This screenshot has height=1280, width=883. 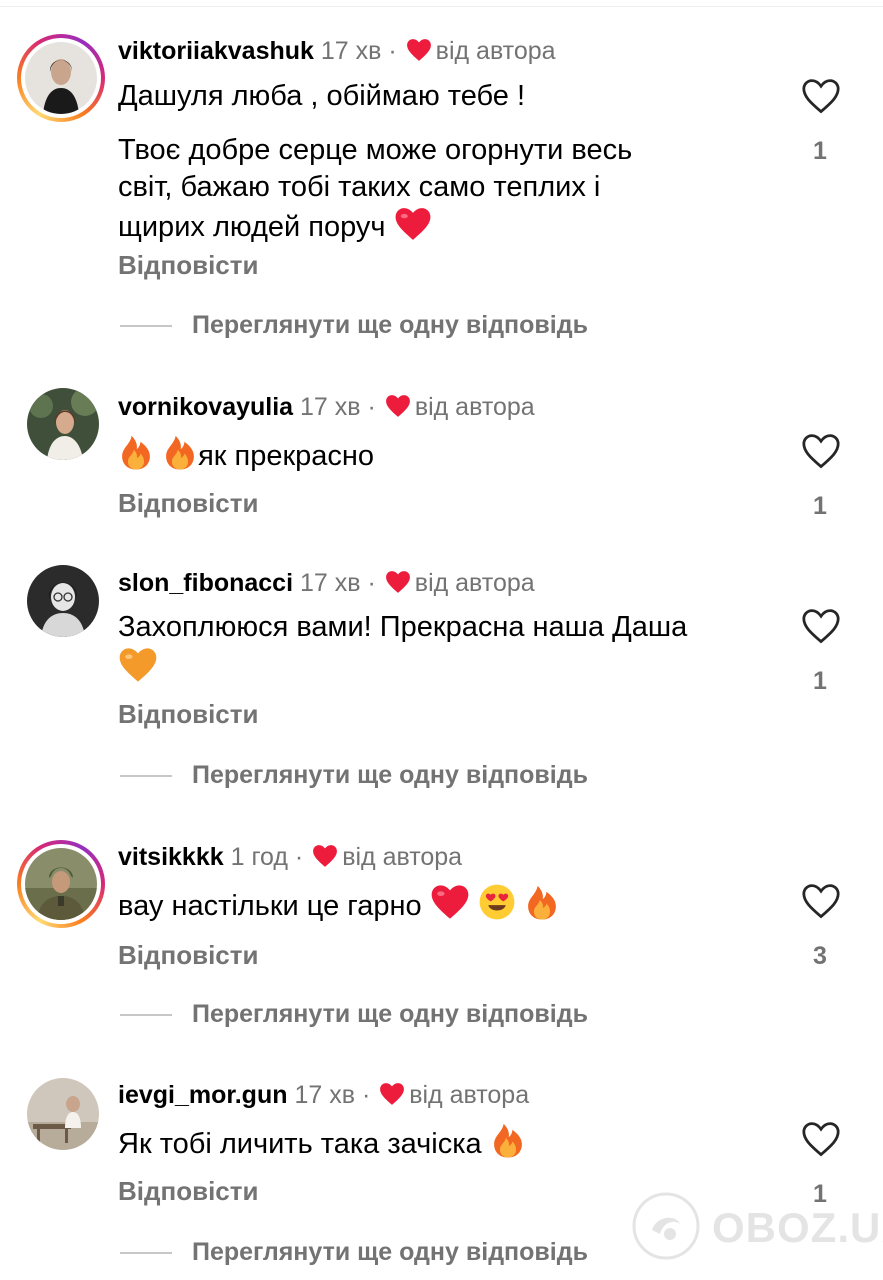 What do you see at coordinates (259, 857) in the screenshot?
I see `comment-time: 1 год` at bounding box center [259, 857].